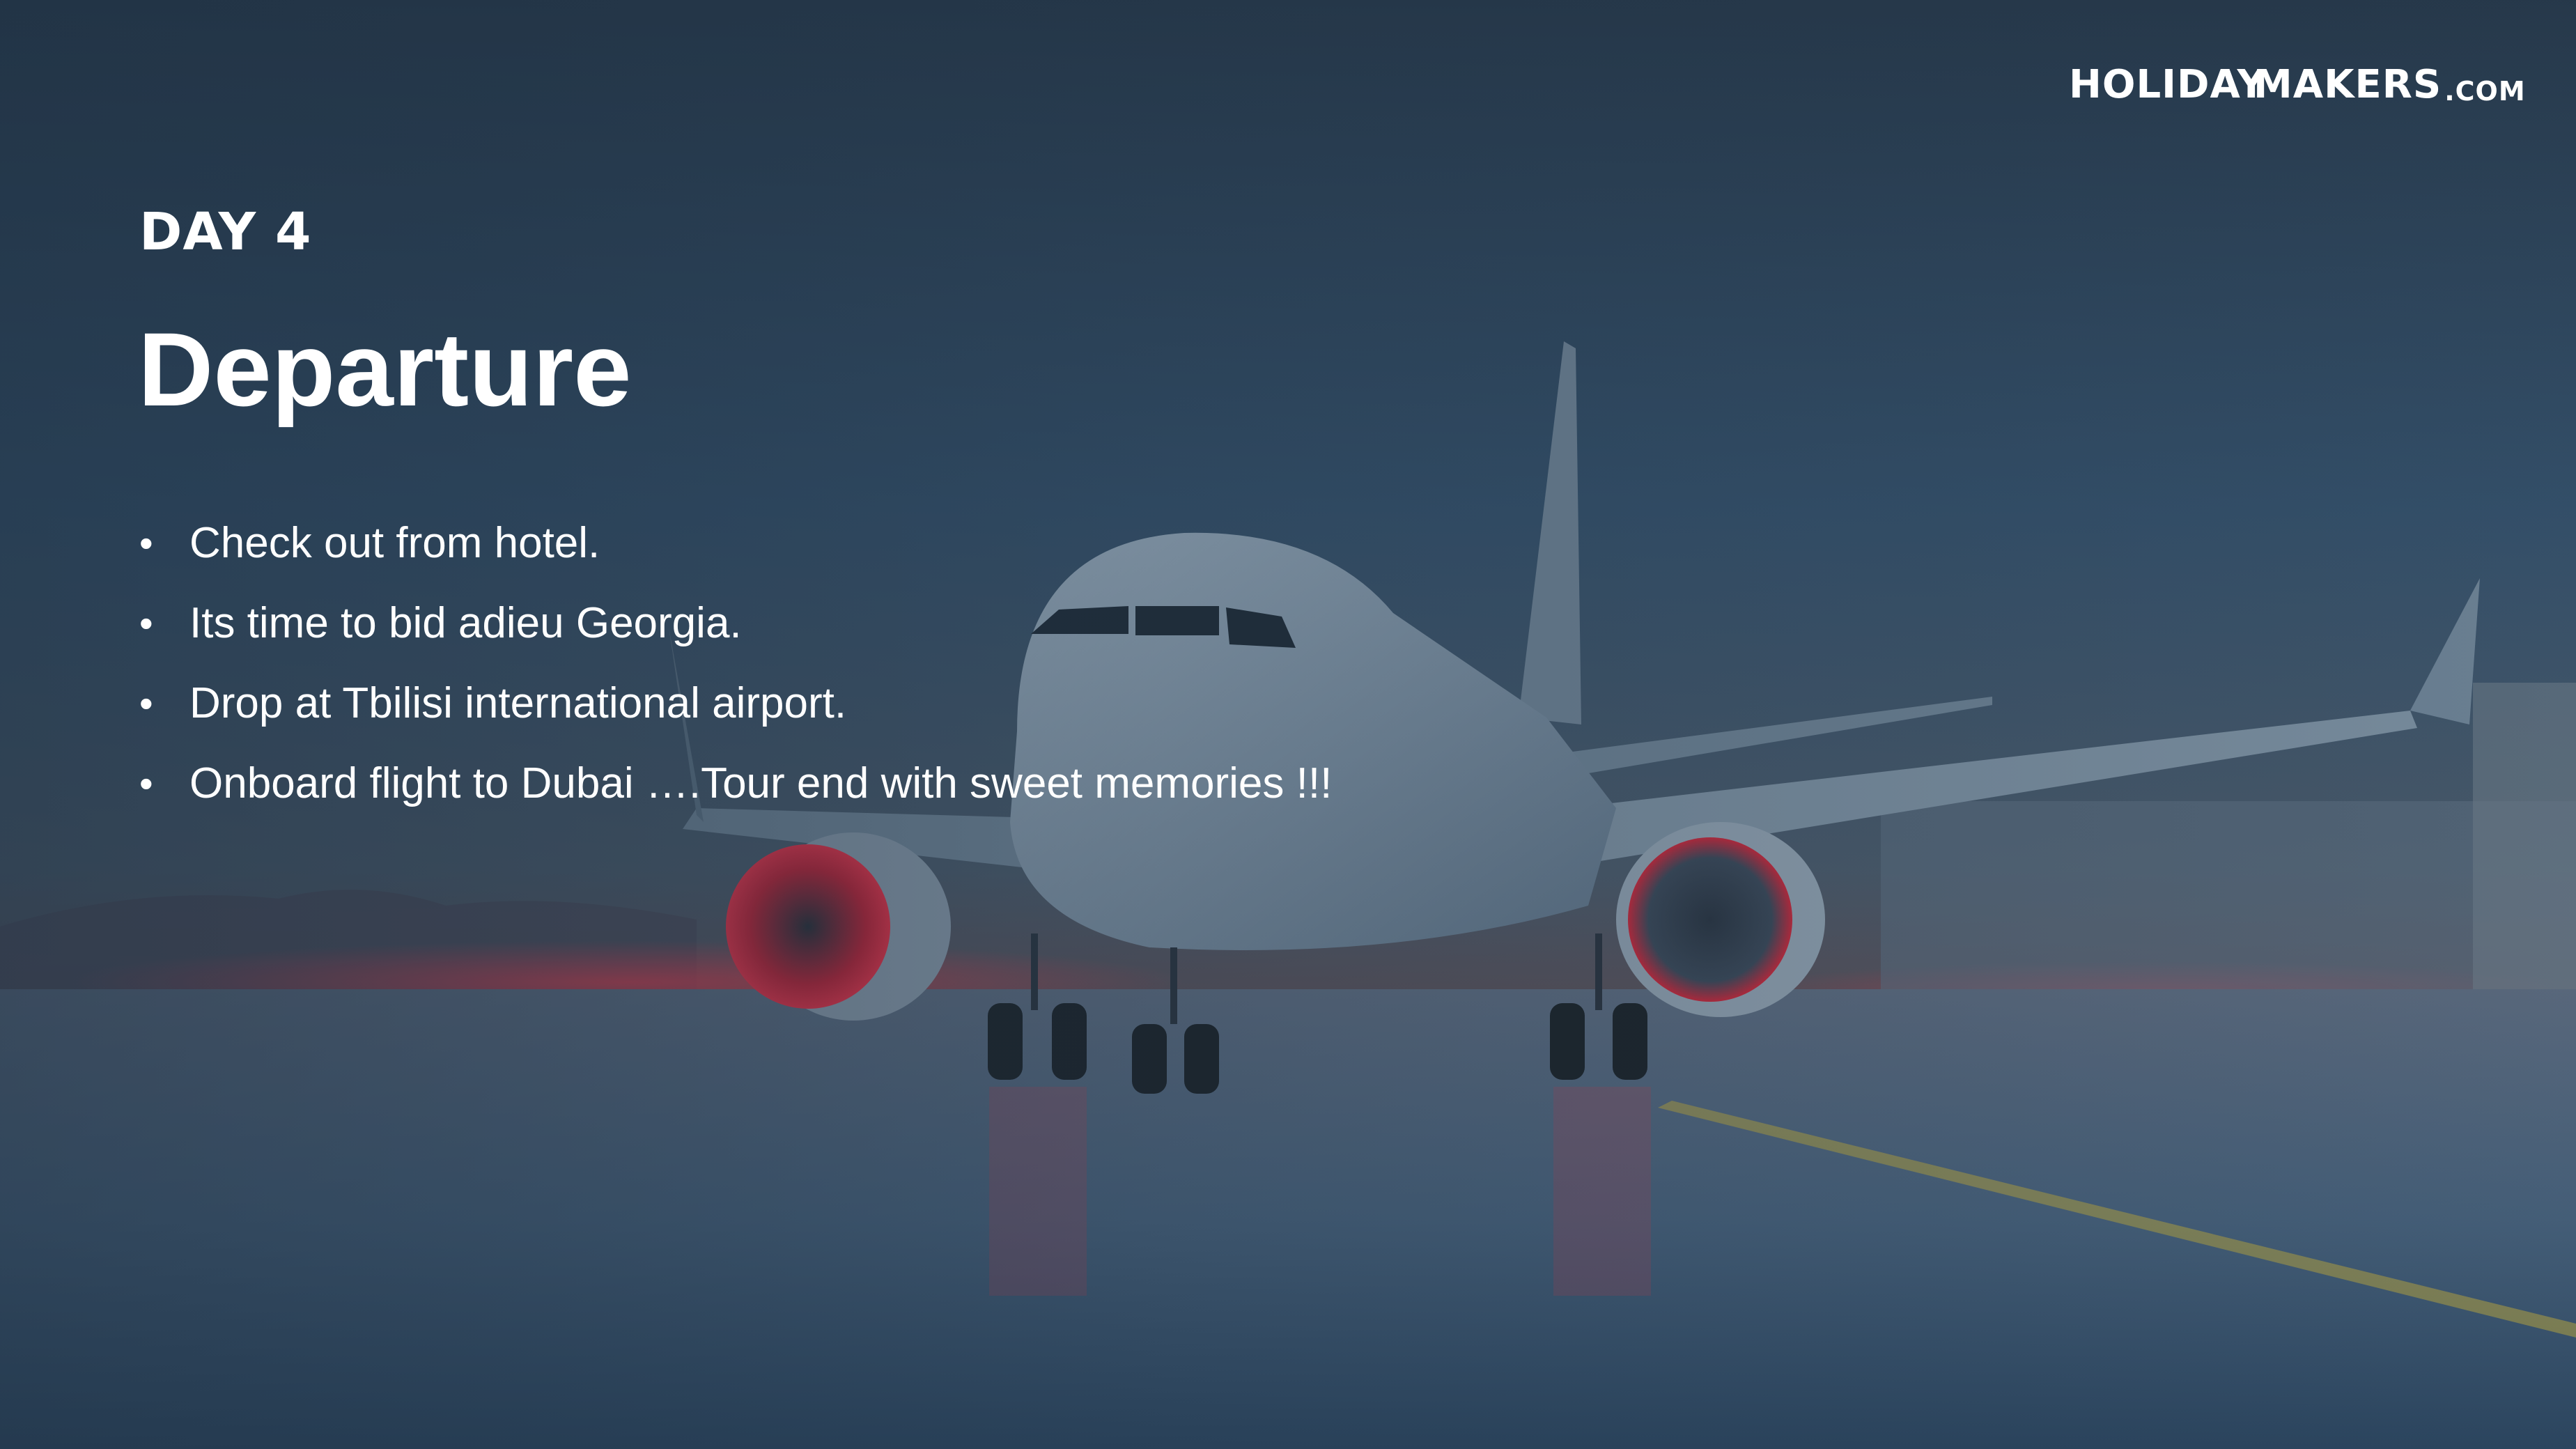 The height and width of the screenshot is (1449, 2576). I want to click on holidaymakers-logo: HOLIDAY MAKERS .COM, so click(2297, 71).